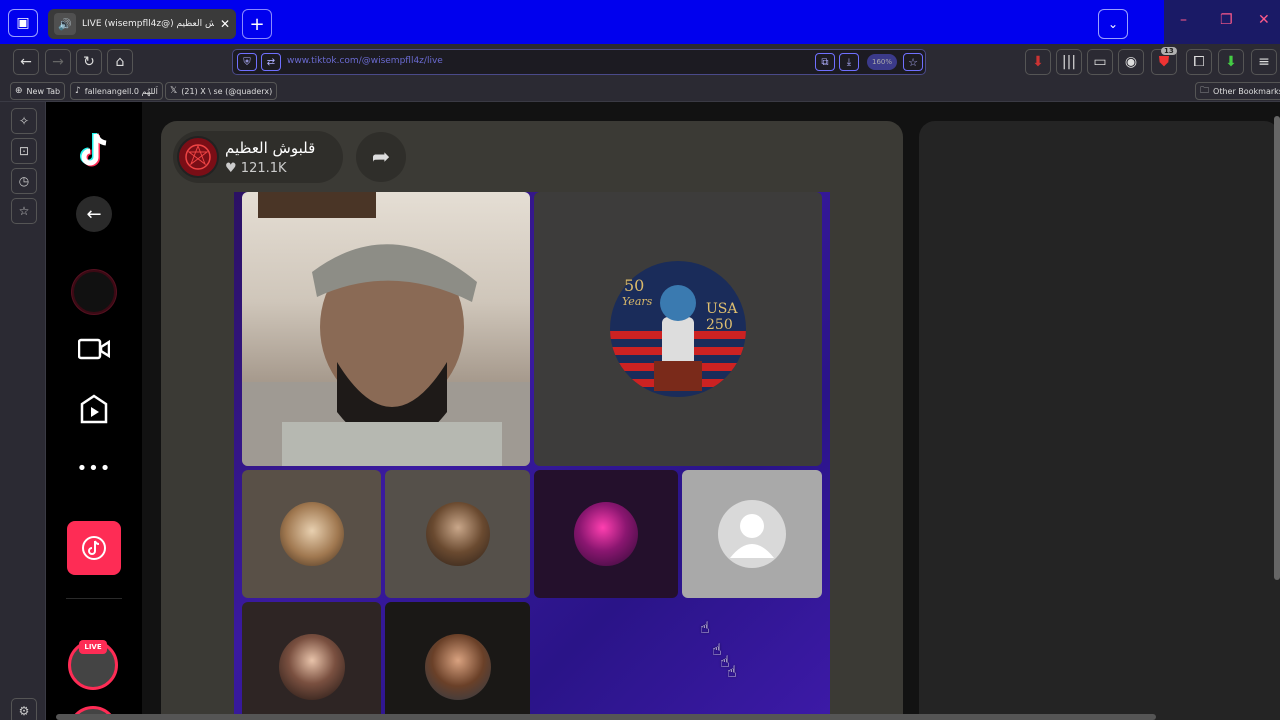  I want to click on tab-overflow-chevron-icon: ⌄, so click(1113, 24).